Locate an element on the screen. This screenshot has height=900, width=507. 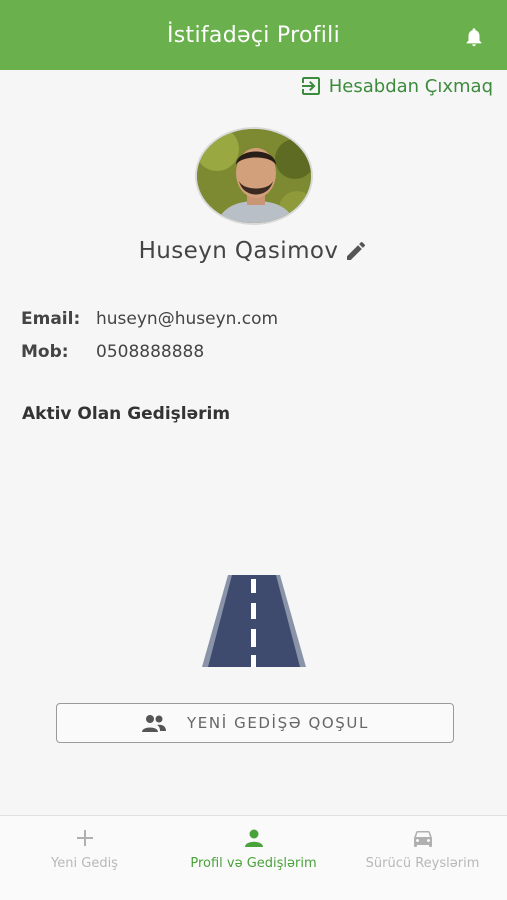
profile-name: Huseyn Qasimov is located at coordinates (238, 251).